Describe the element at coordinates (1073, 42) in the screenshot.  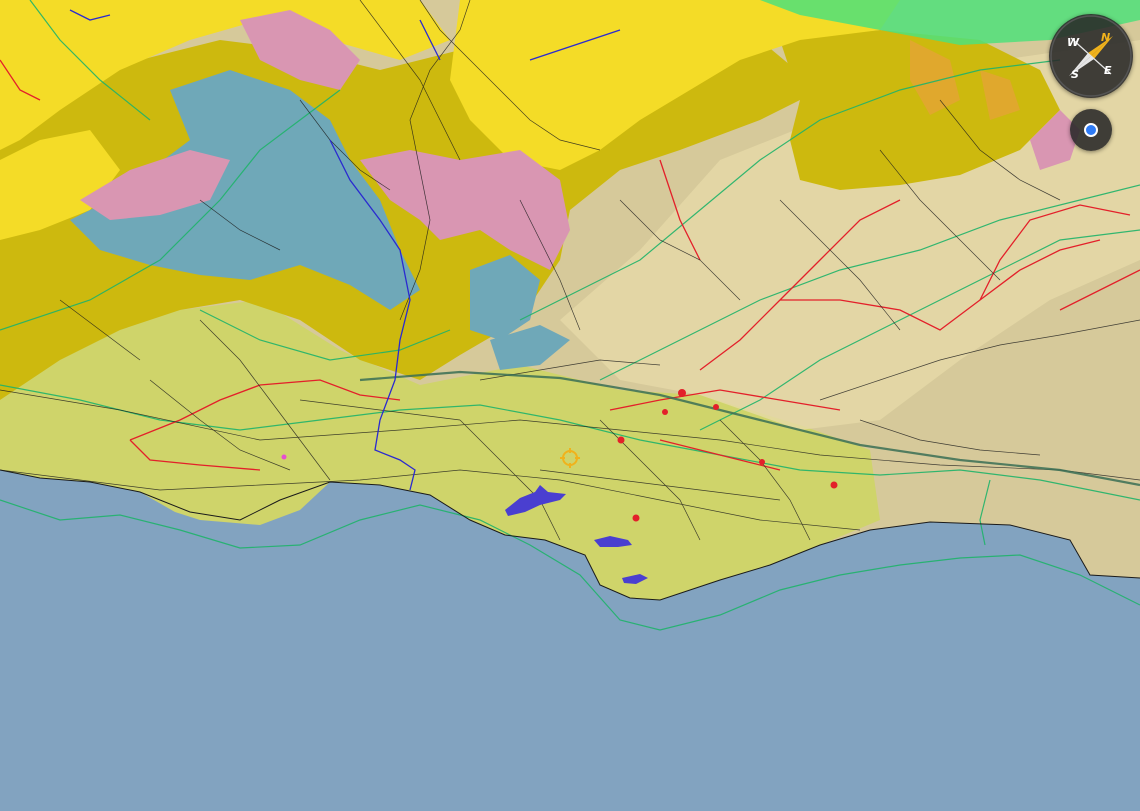
I see `compass-west-label: W` at that location.